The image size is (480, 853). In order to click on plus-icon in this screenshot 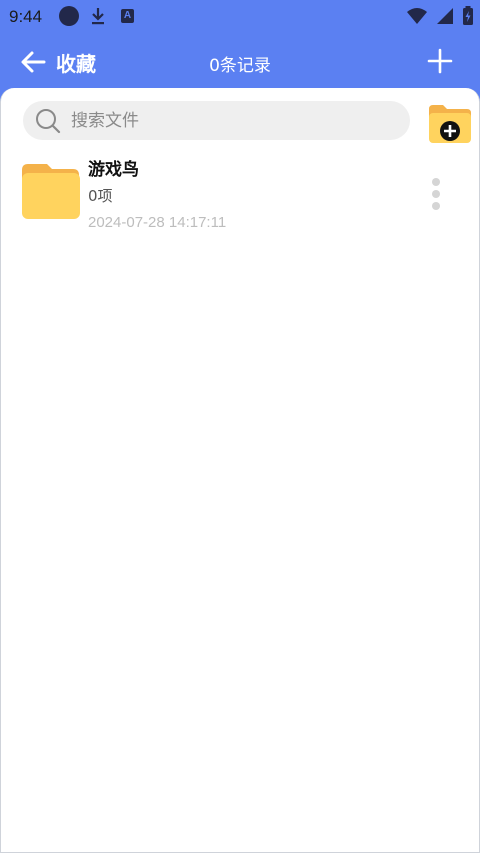, I will do `click(440, 61)`.